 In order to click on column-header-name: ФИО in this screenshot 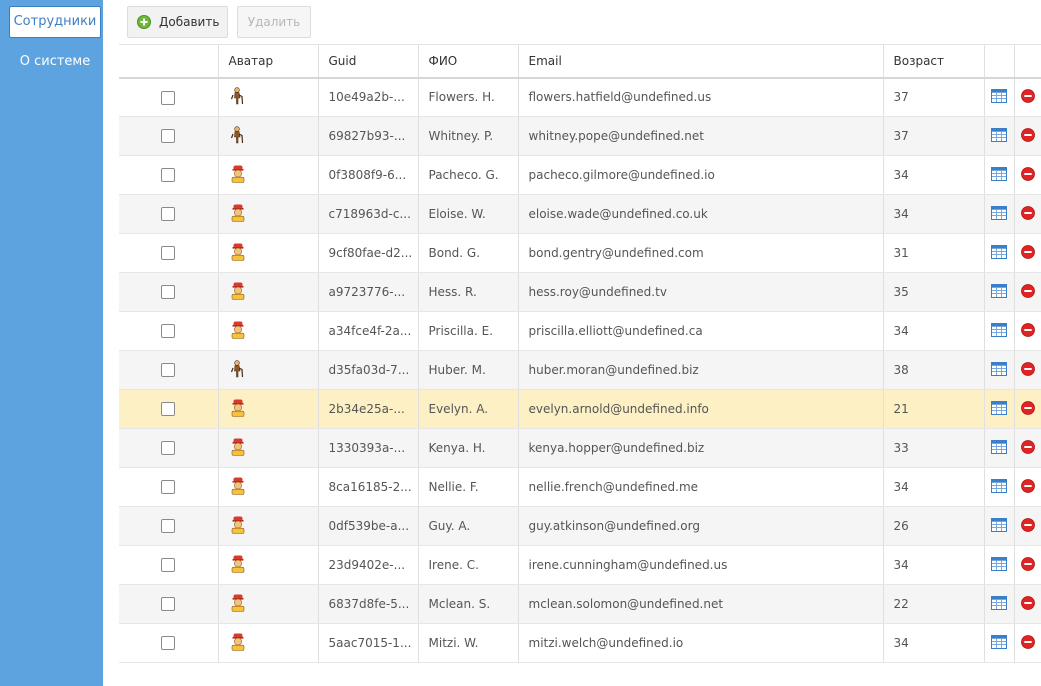, I will do `click(467, 61)`.